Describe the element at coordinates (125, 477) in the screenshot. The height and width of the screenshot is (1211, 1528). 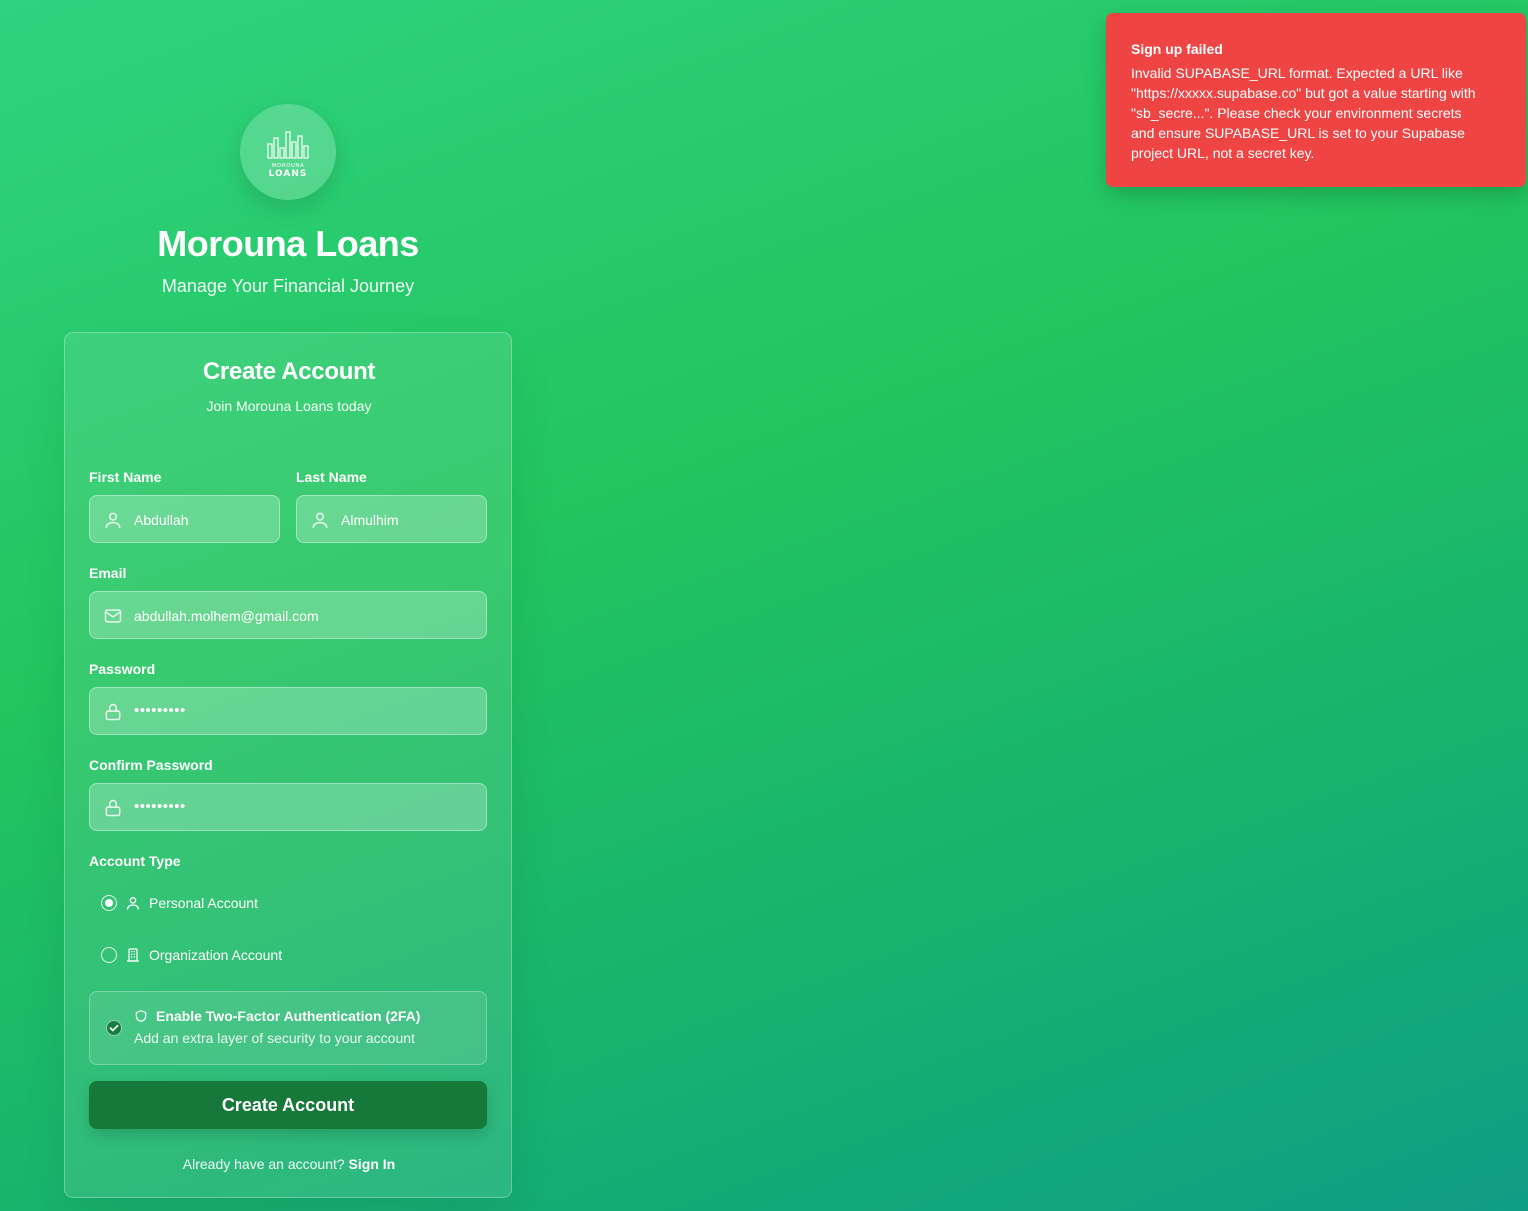
I see `first-name-label: First Name` at that location.